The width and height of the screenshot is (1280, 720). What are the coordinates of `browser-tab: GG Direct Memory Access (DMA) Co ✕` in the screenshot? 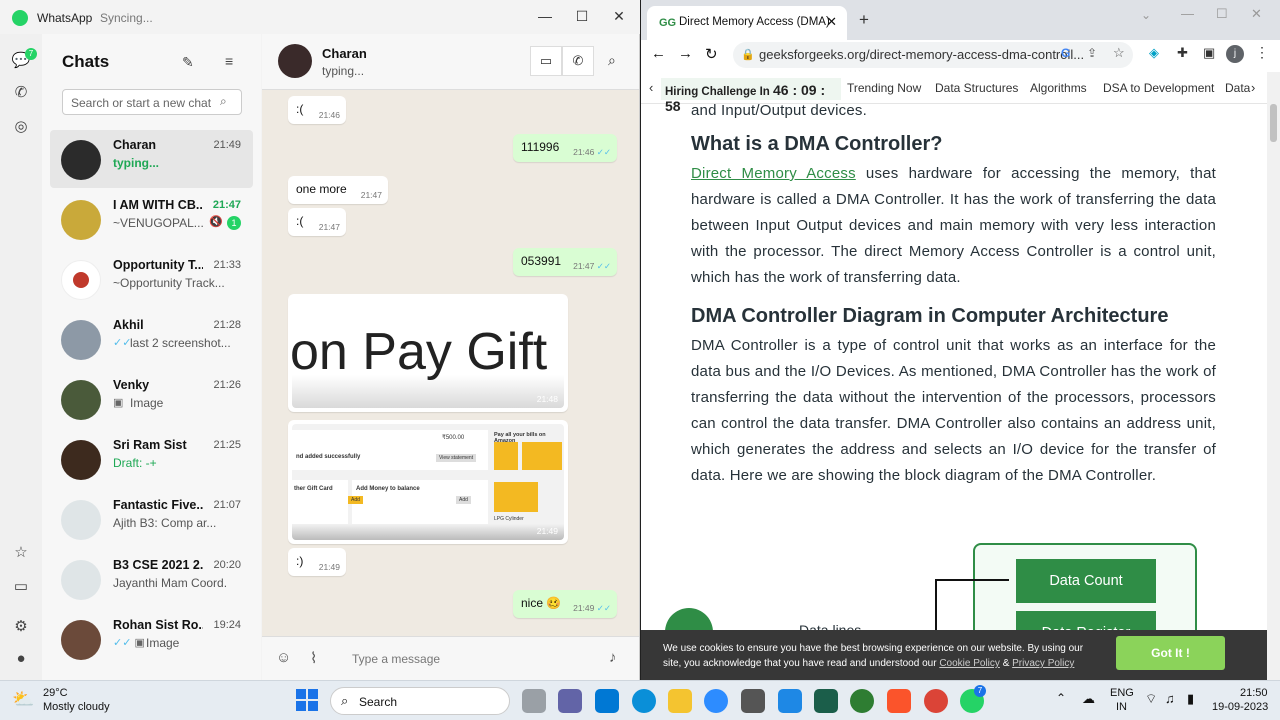 It's located at (747, 23).